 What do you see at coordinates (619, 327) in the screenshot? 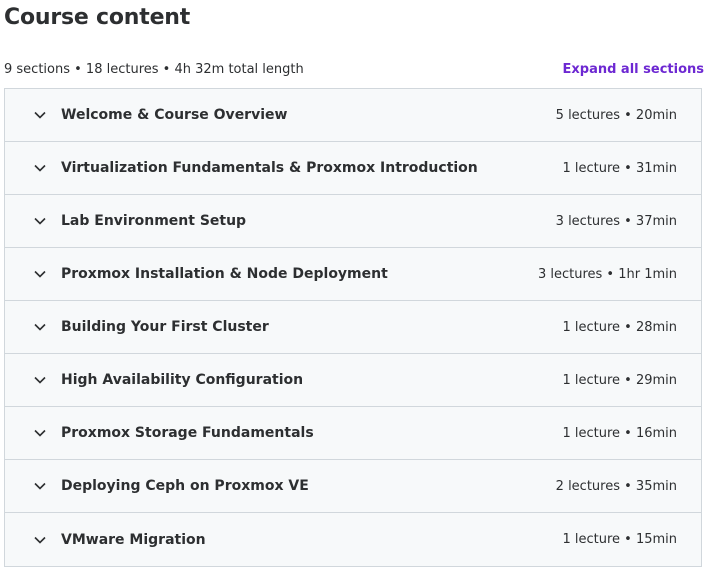
I see `section-meta: 1 lecture • 28min` at bounding box center [619, 327].